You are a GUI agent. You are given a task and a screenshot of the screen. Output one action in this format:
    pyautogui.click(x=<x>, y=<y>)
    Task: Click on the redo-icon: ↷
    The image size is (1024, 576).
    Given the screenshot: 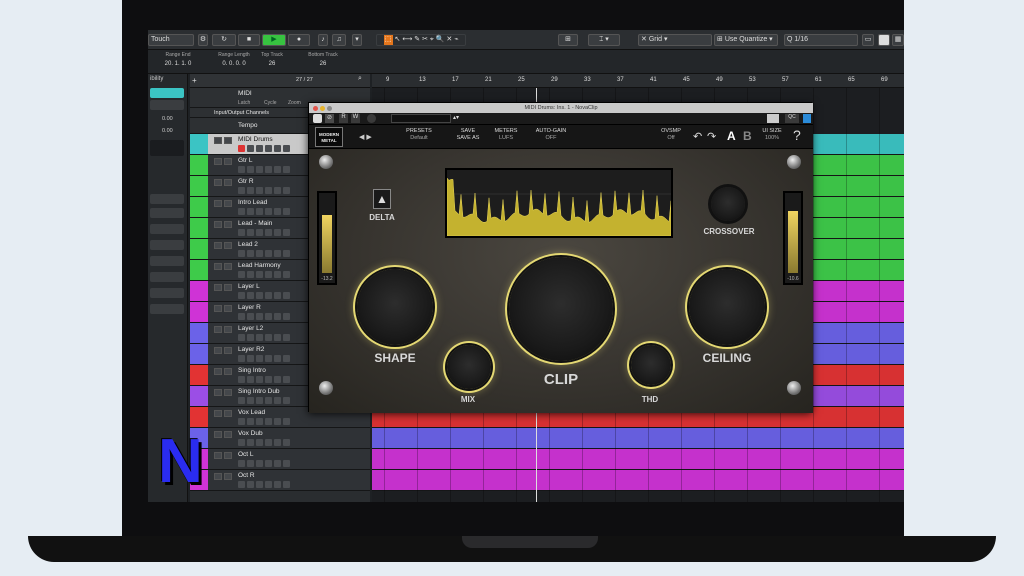 What is the action you would take?
    pyautogui.click(x=711, y=136)
    